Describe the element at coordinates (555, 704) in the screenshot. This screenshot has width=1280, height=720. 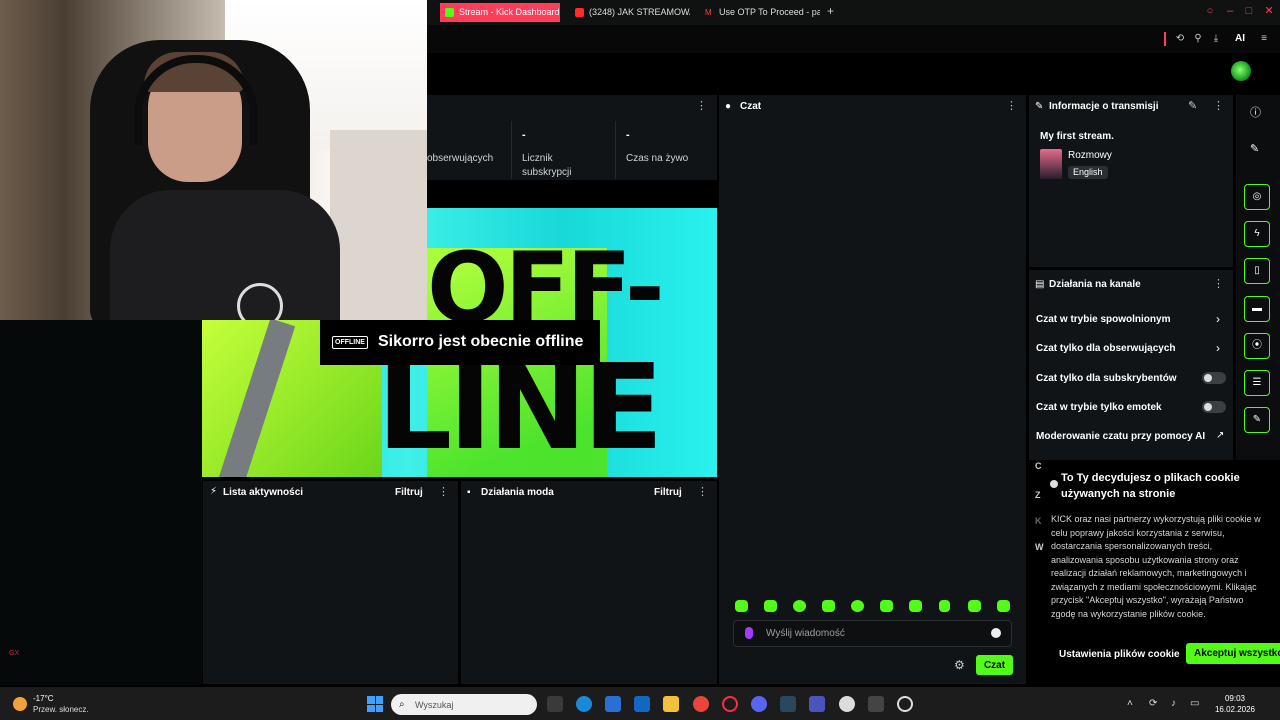
I see `task-view-icon` at that location.